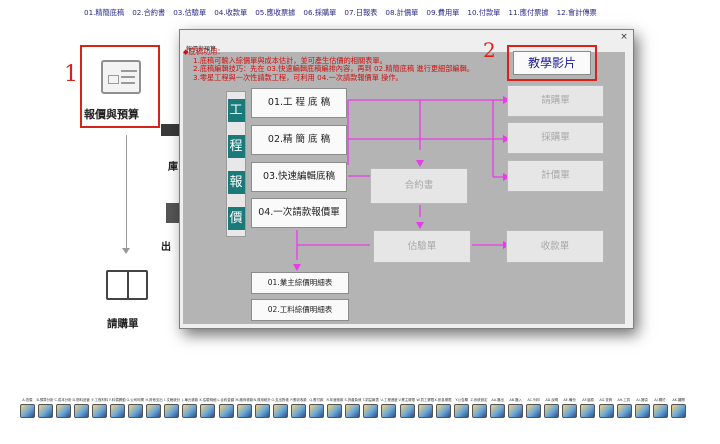 Image resolution: width=720 pixels, height=444 pixels. Describe the element at coordinates (27, 413) in the screenshot. I see `toolbar-item: A.查價` at that location.